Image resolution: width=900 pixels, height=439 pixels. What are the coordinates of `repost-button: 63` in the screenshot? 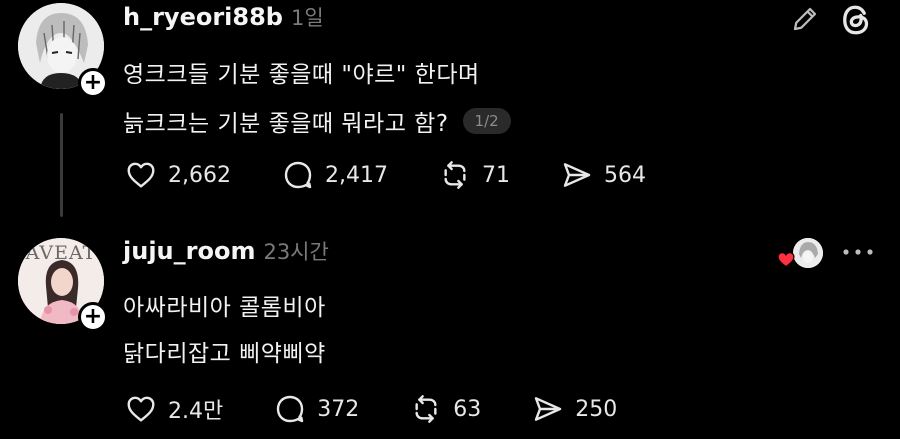 It's located at (445, 409).